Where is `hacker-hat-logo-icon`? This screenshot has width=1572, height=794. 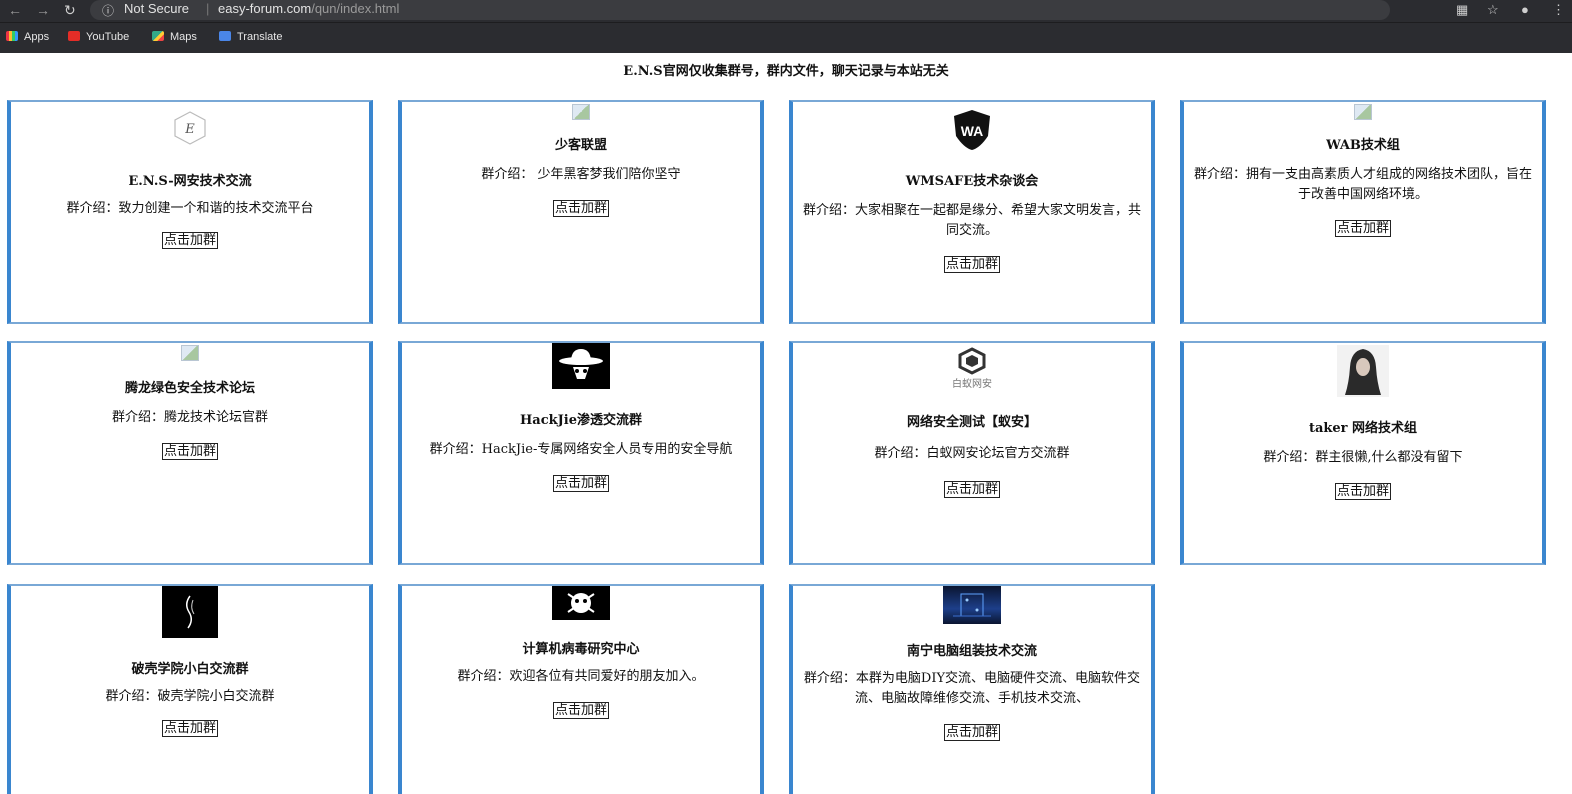
hacker-hat-logo-icon is located at coordinates (581, 366).